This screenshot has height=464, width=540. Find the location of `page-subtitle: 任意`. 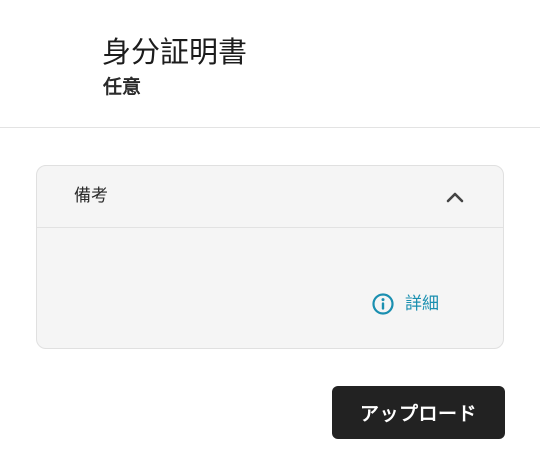

page-subtitle: 任意 is located at coordinates (122, 87).